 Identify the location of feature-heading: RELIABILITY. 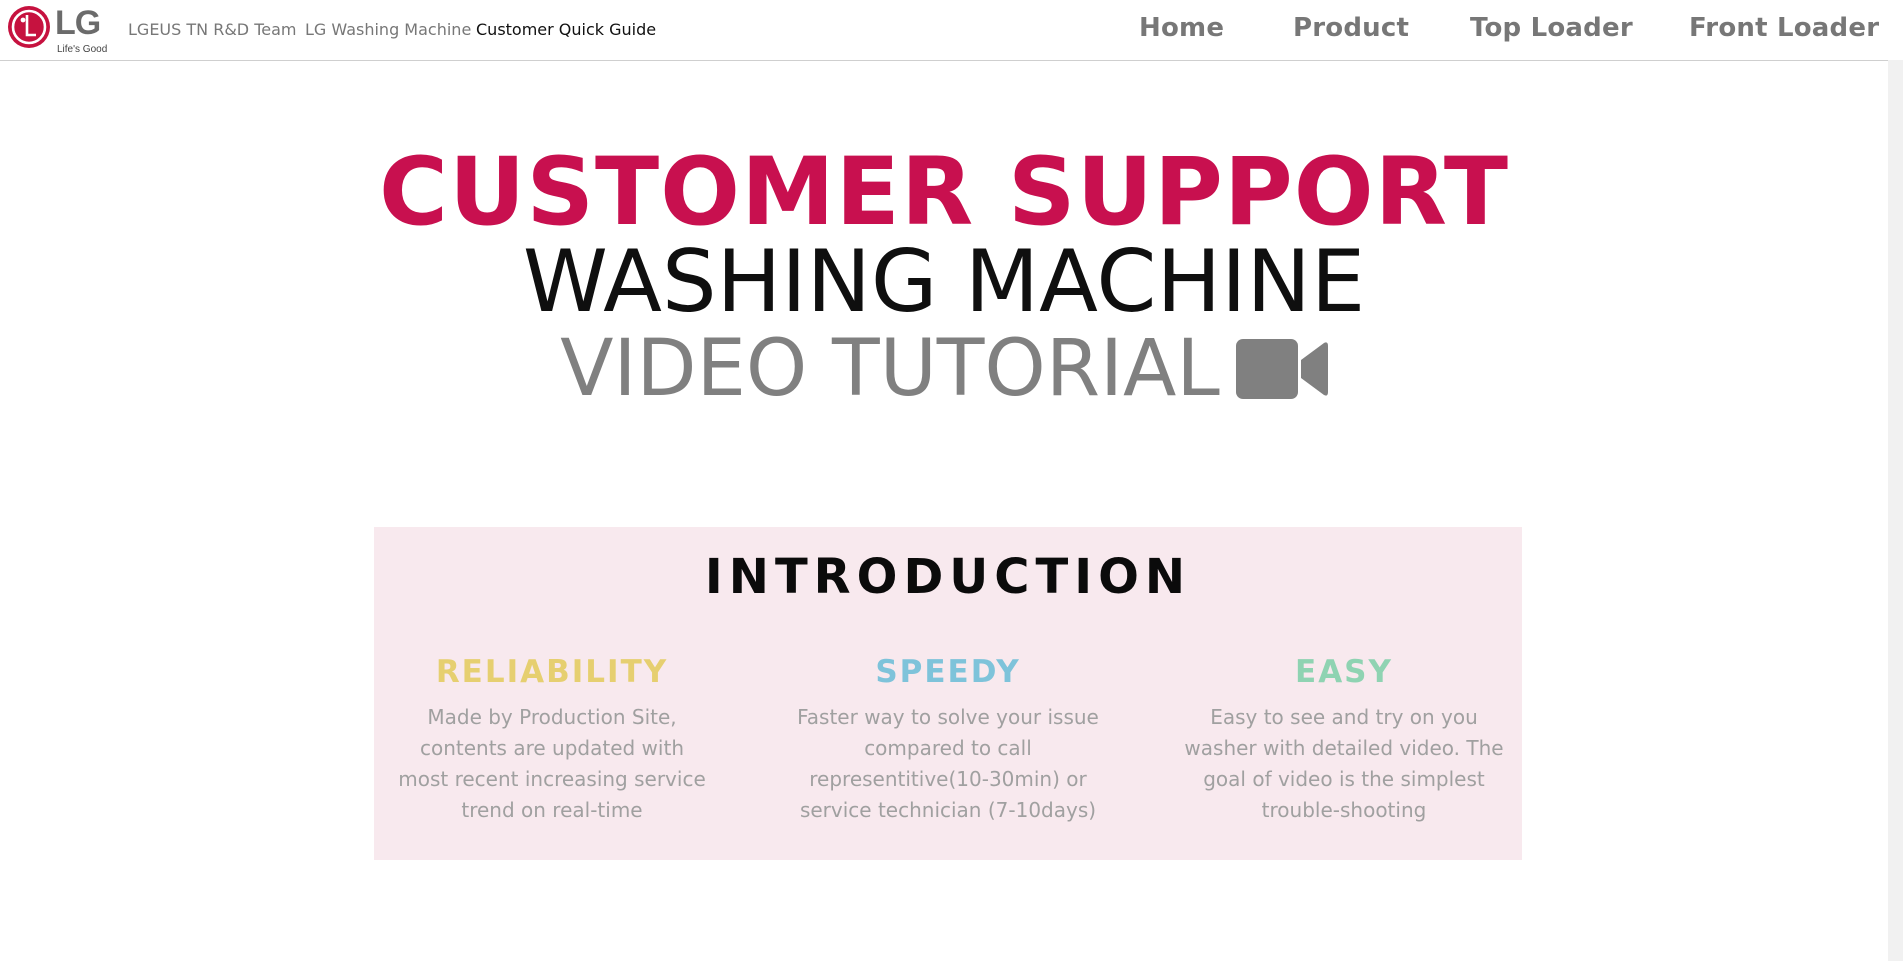
(552, 672).